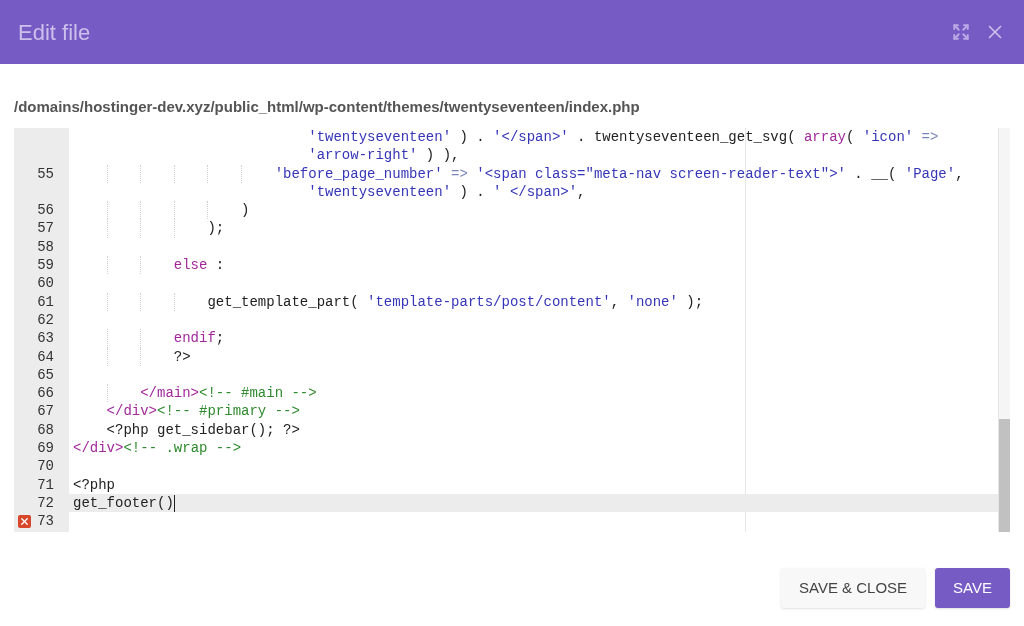 Image resolution: width=1024 pixels, height=626 pixels. What do you see at coordinates (45, 320) in the screenshot?
I see `line-number: 62` at bounding box center [45, 320].